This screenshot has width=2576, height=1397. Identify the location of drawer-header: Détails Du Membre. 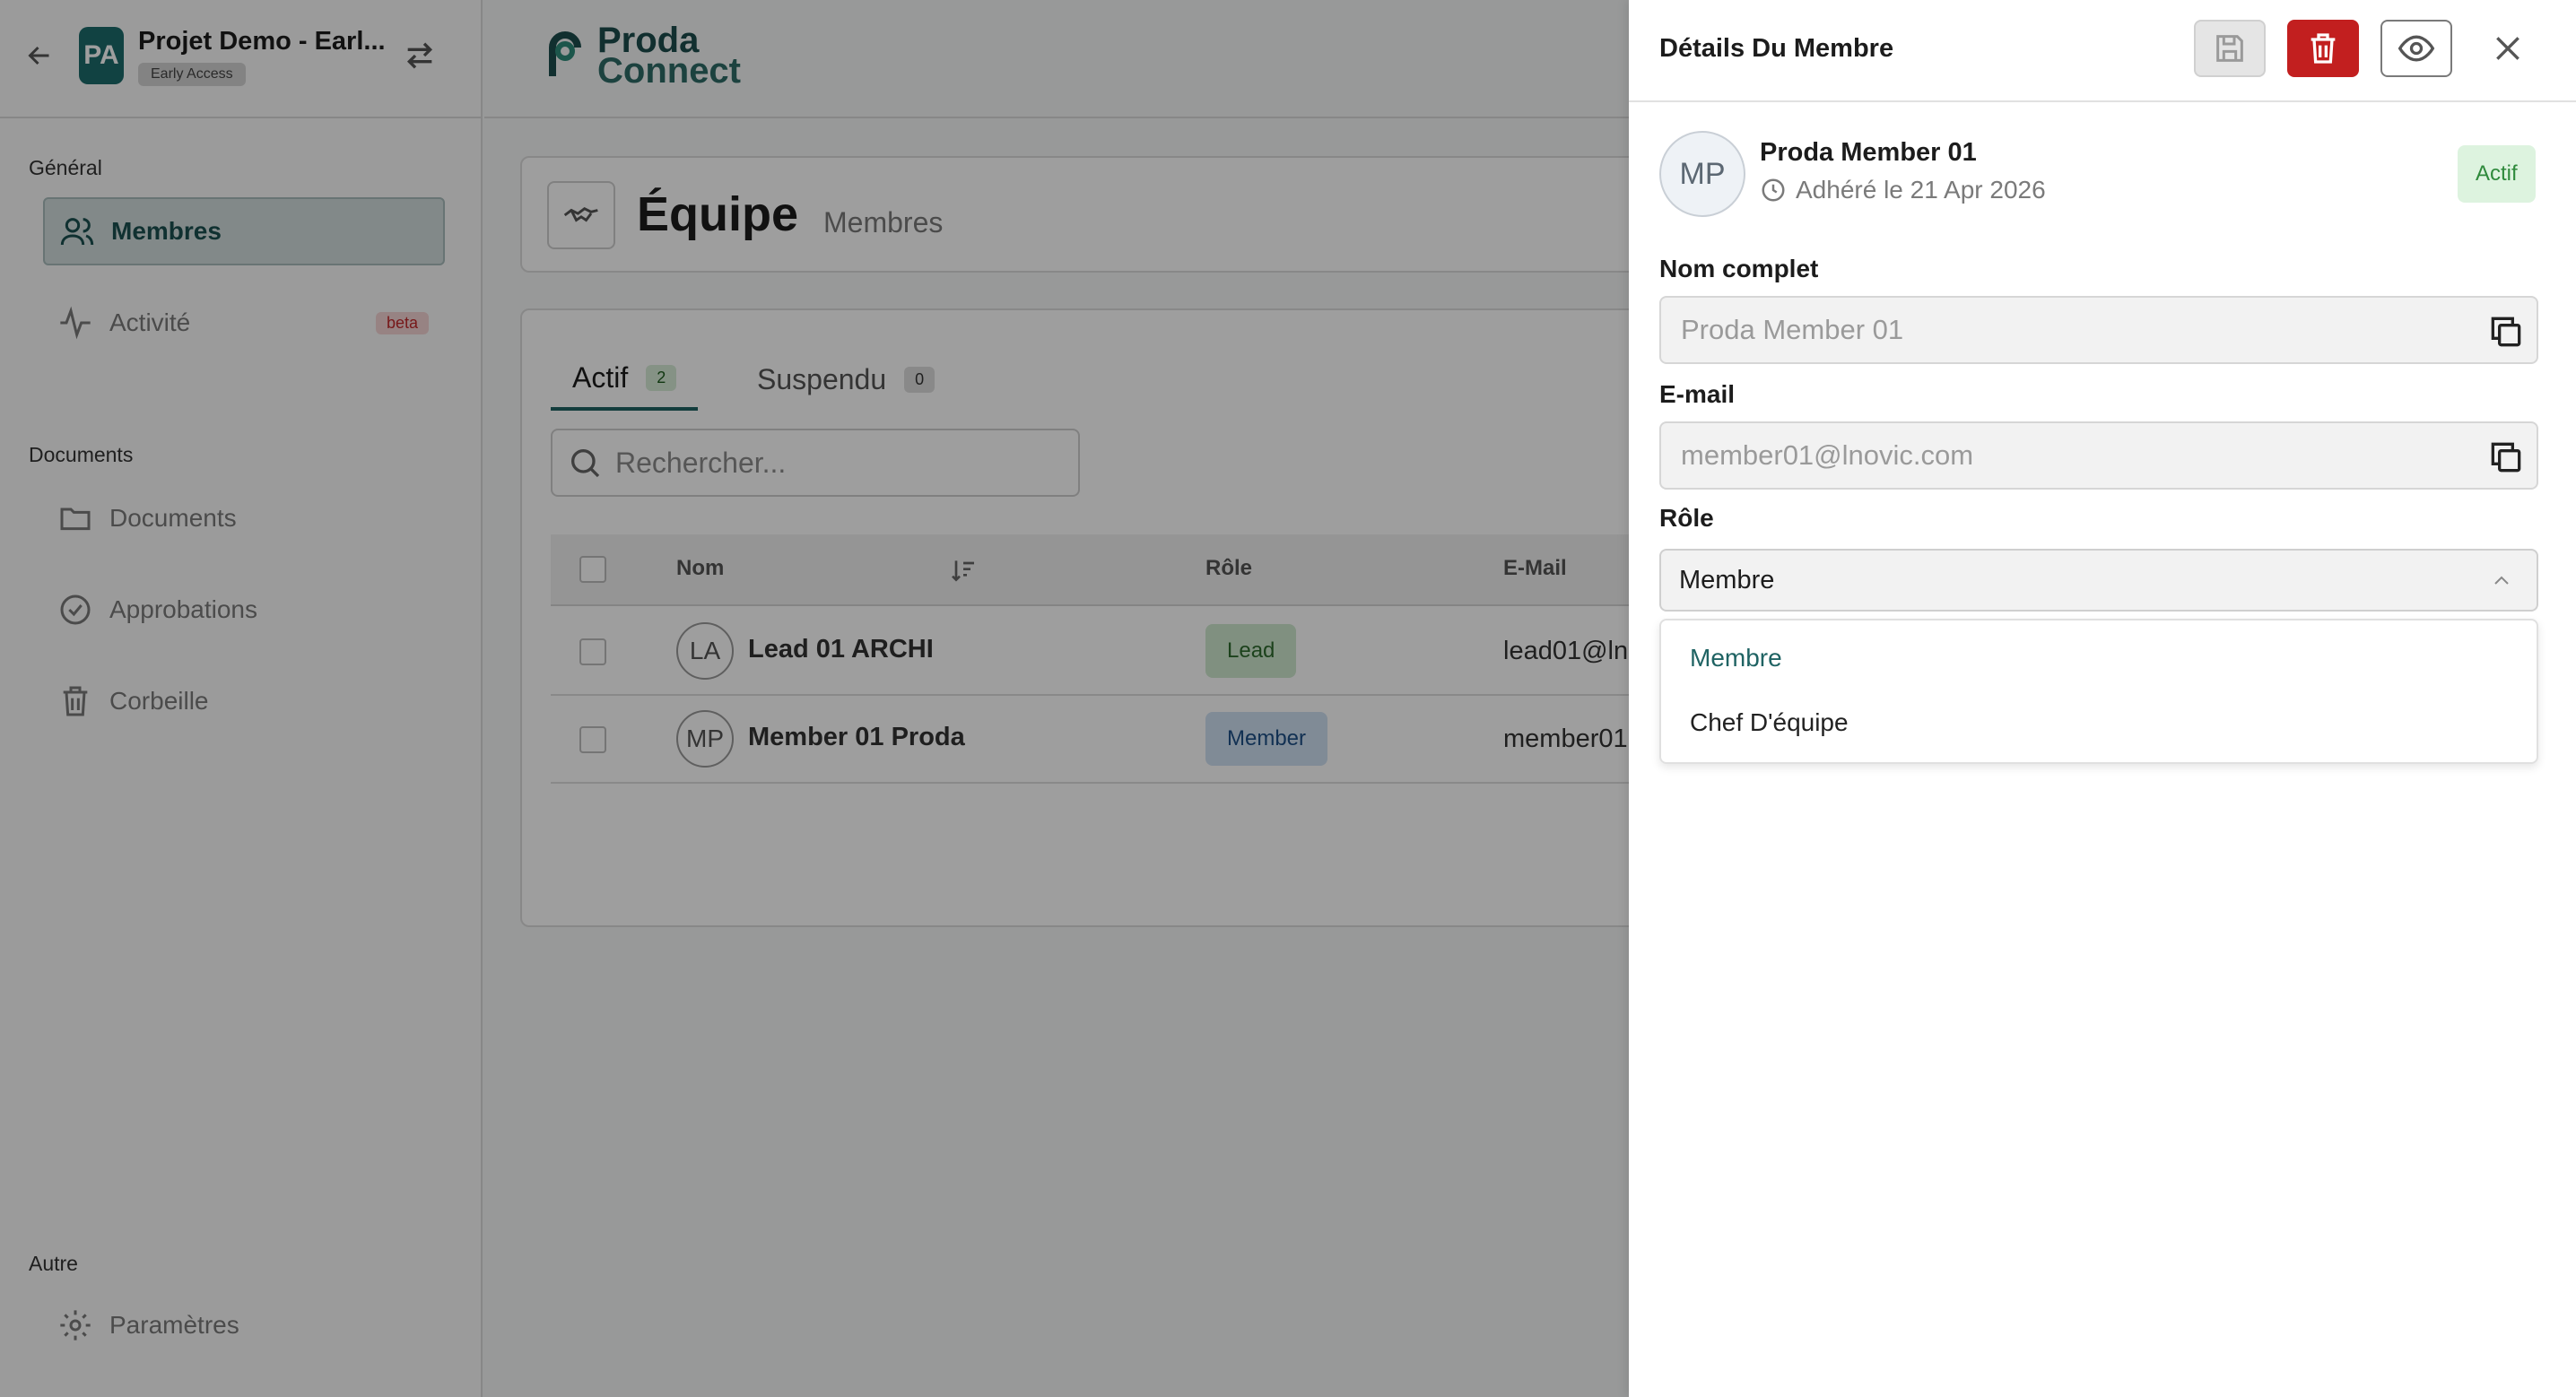
(2102, 51).